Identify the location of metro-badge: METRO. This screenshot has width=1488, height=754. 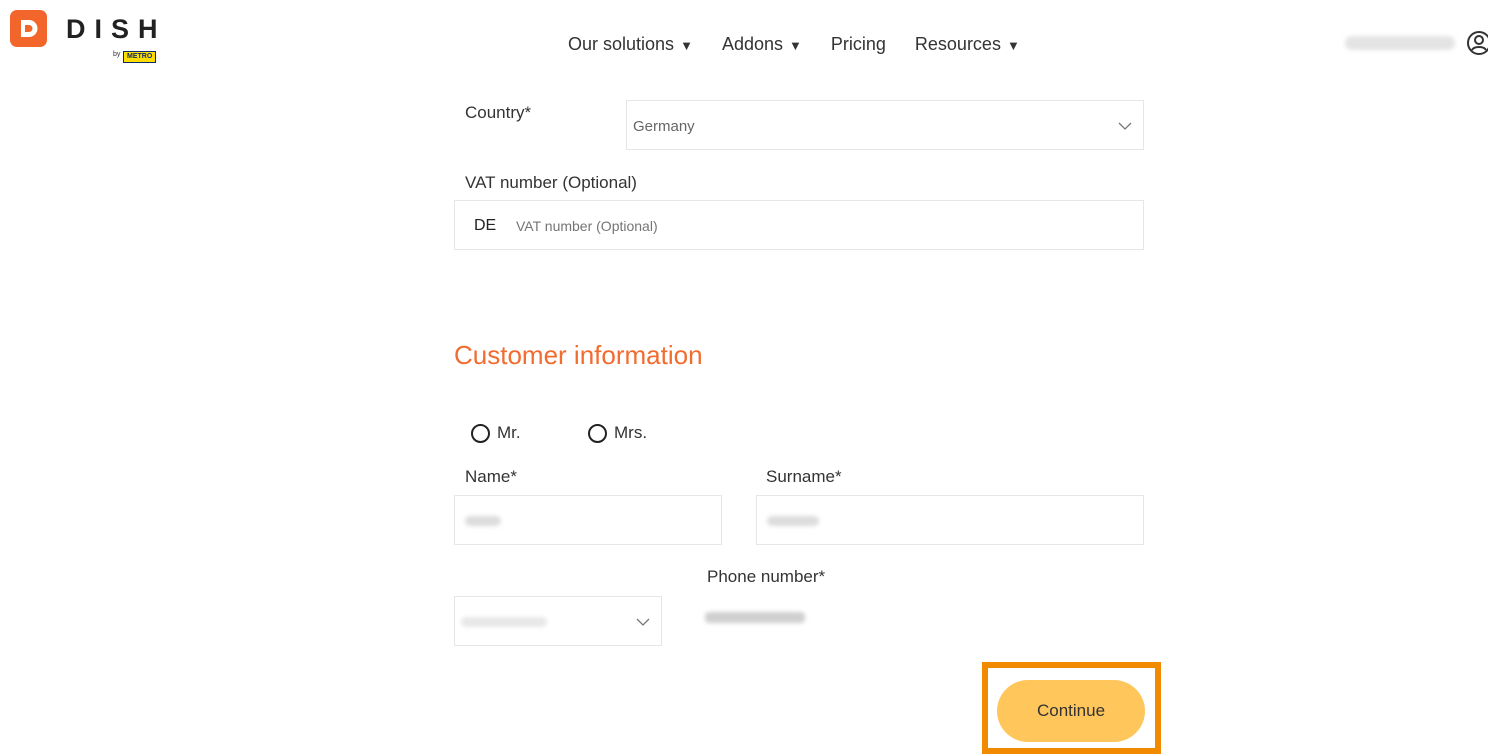
(140, 57).